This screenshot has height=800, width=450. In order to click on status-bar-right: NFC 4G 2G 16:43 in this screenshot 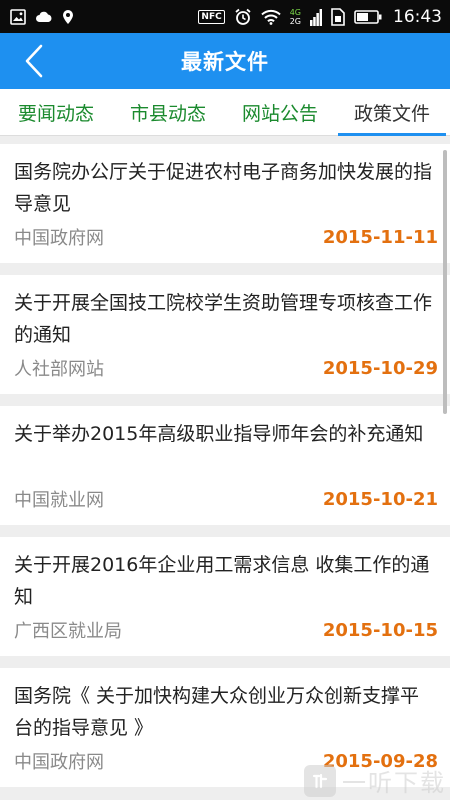, I will do `click(320, 17)`.